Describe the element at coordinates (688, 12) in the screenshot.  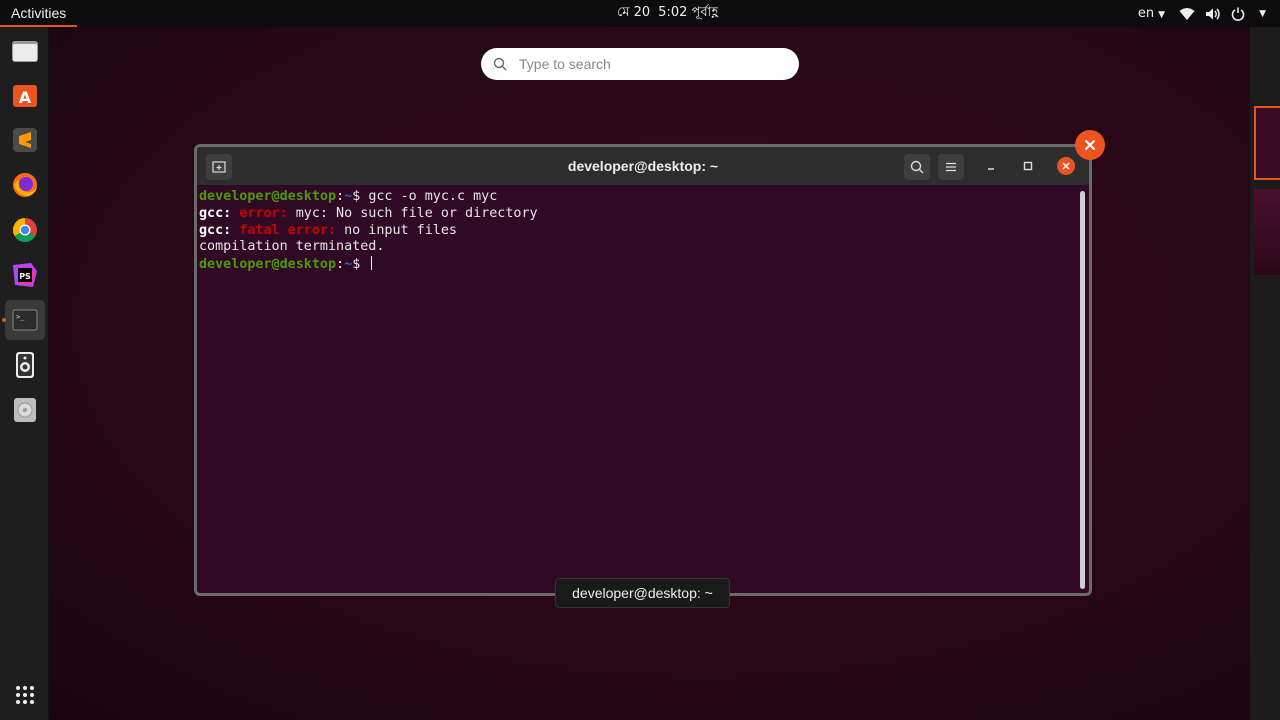
I see `clock-time: 5:02 পূর্বাহ্ণ` at that location.